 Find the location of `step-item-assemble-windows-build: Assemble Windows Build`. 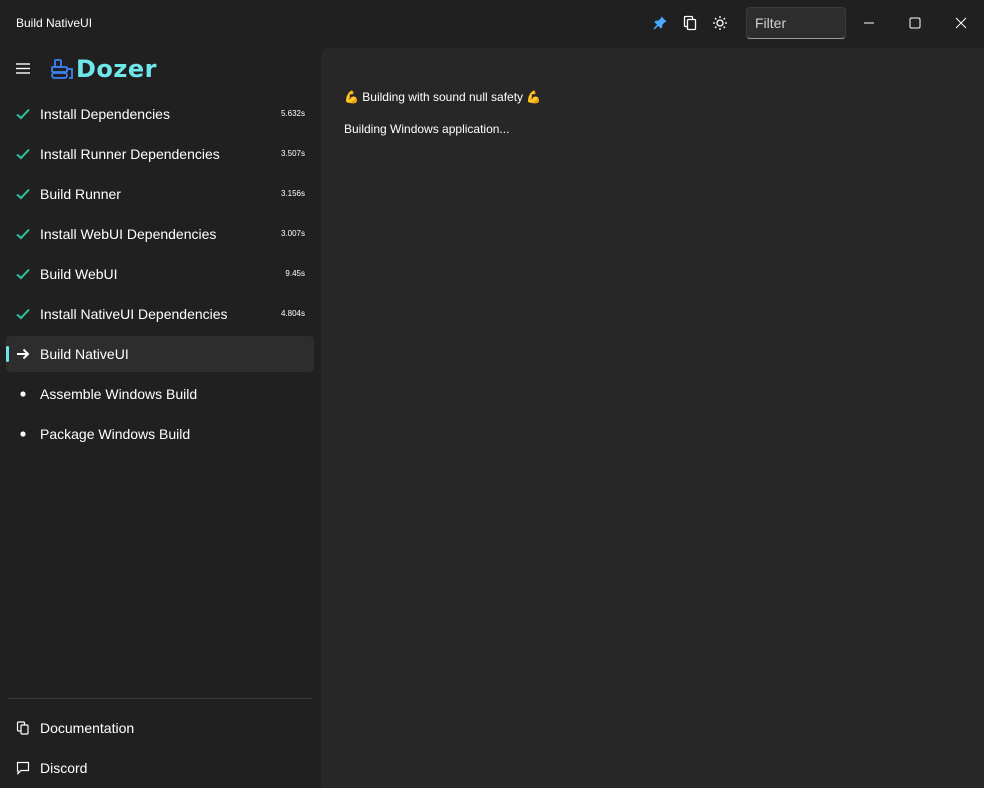

step-item-assemble-windows-build: Assemble Windows Build is located at coordinates (160, 394).